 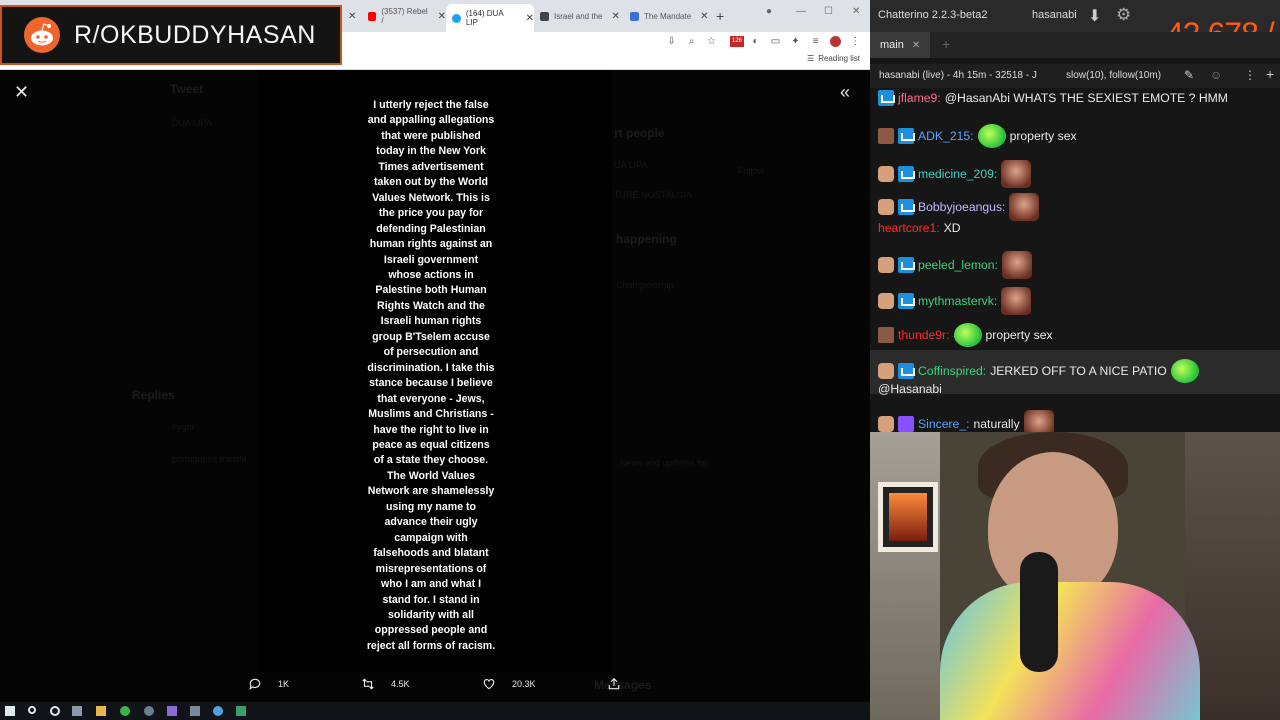 I want to click on retweet-button: 4.5K, so click(x=385, y=684).